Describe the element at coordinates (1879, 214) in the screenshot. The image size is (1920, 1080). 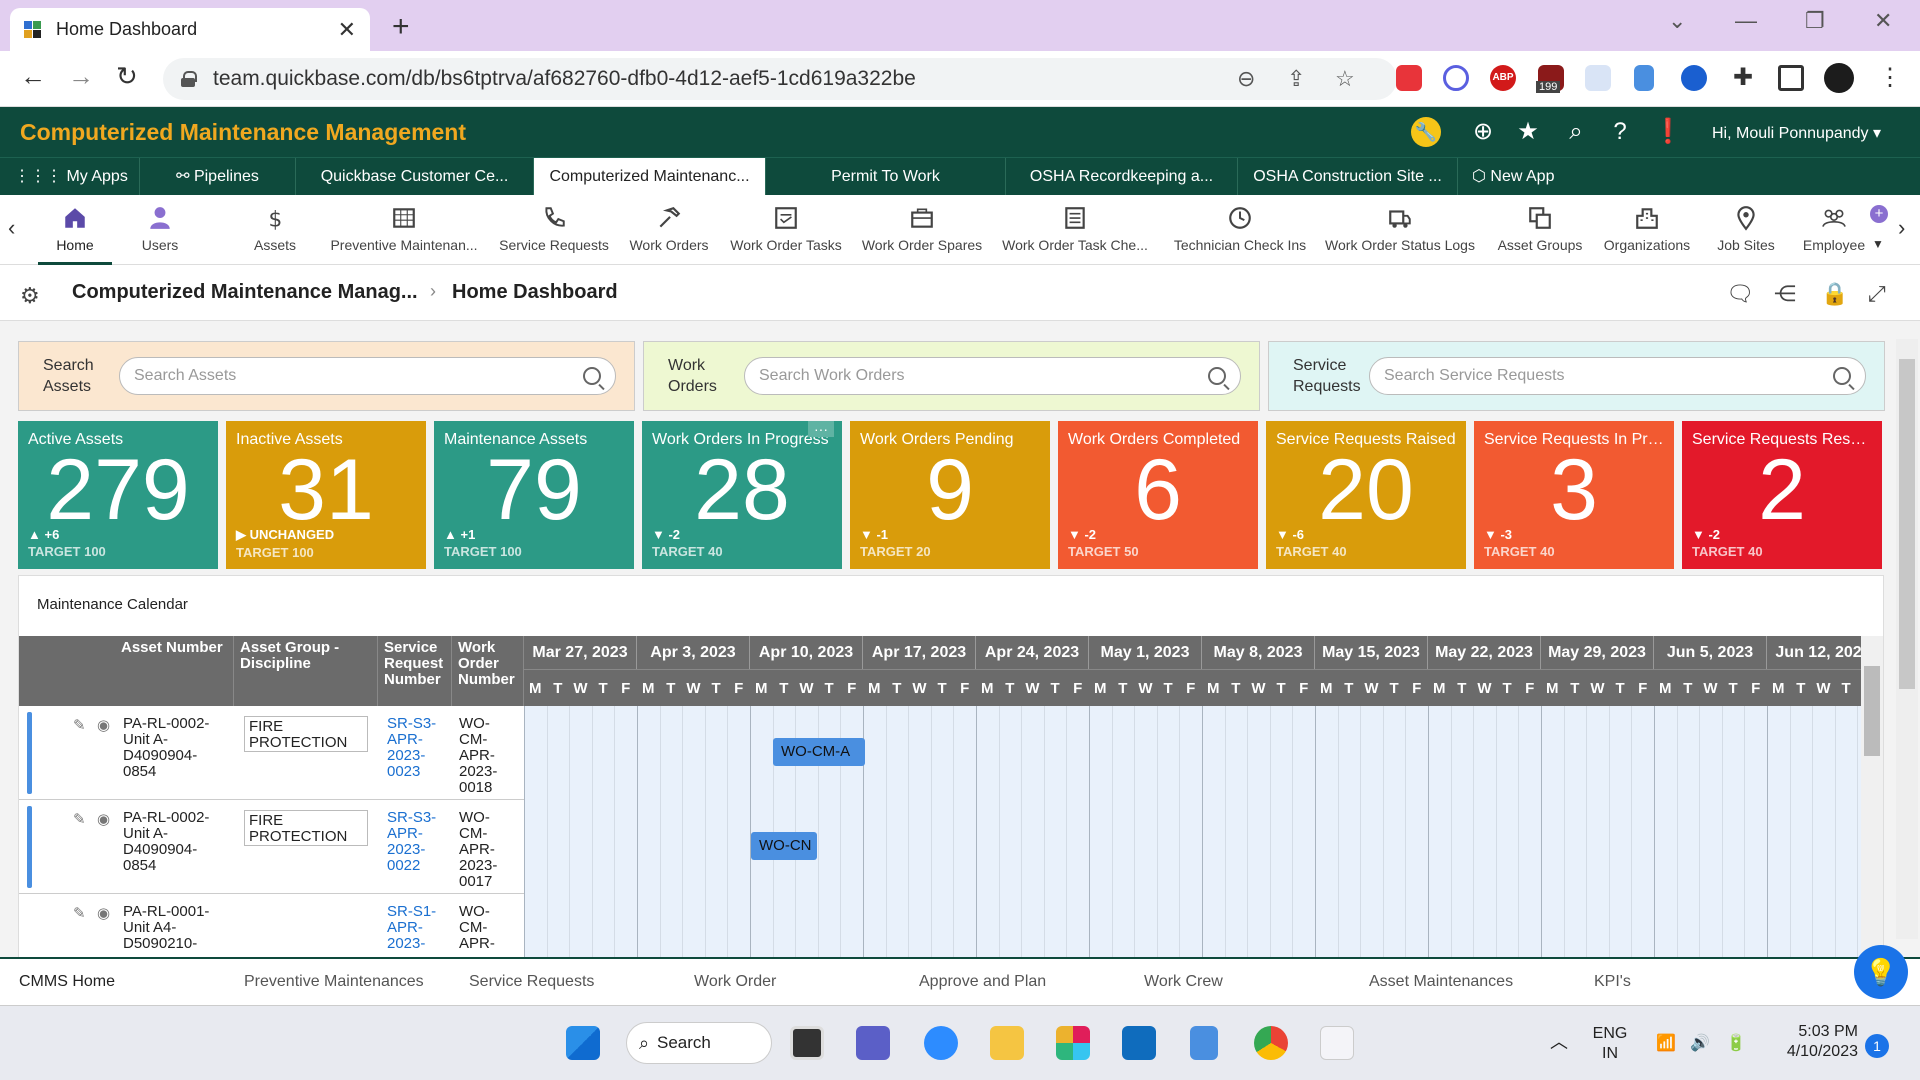
I see `add-table-icon: +` at that location.